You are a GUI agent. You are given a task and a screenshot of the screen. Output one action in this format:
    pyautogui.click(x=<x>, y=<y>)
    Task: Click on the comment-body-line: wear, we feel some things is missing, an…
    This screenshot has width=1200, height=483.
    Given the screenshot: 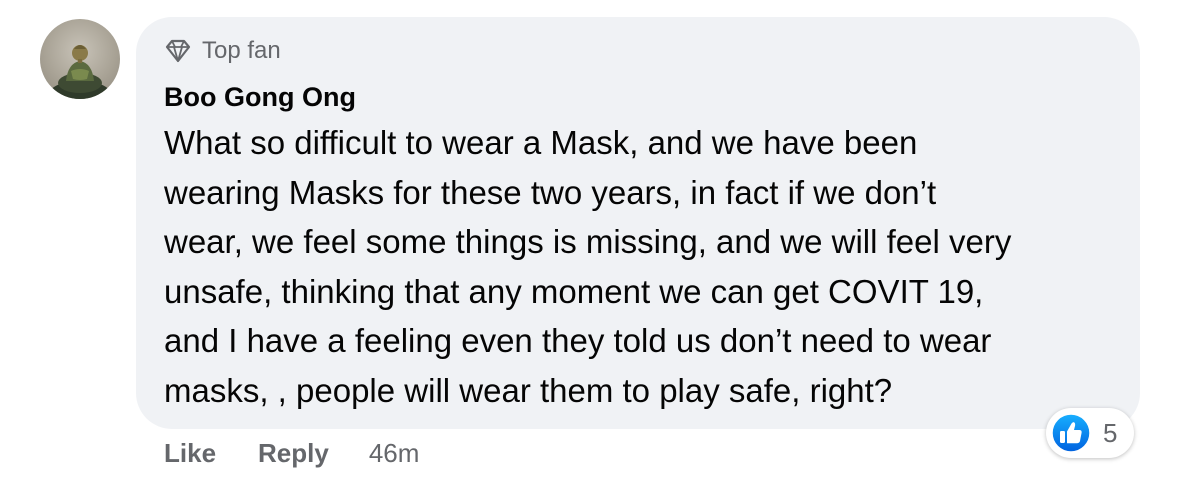 What is the action you would take?
    pyautogui.click(x=588, y=241)
    